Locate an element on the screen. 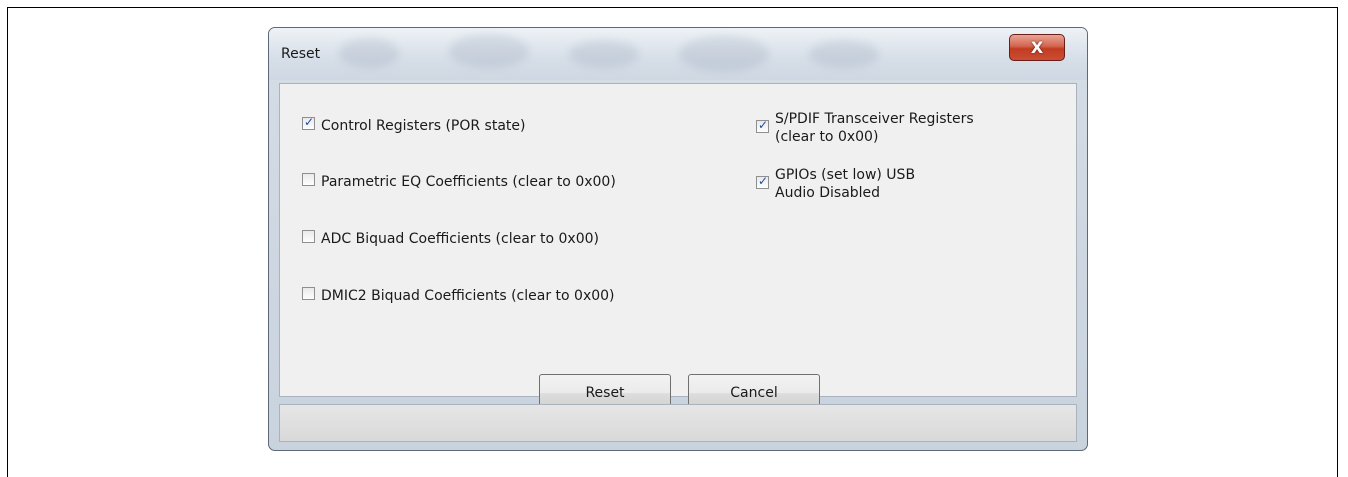 Image resolution: width=1348 pixels, height=477 pixels. spdif-registers-label-line2: (clear to 0x00) is located at coordinates (827, 137).